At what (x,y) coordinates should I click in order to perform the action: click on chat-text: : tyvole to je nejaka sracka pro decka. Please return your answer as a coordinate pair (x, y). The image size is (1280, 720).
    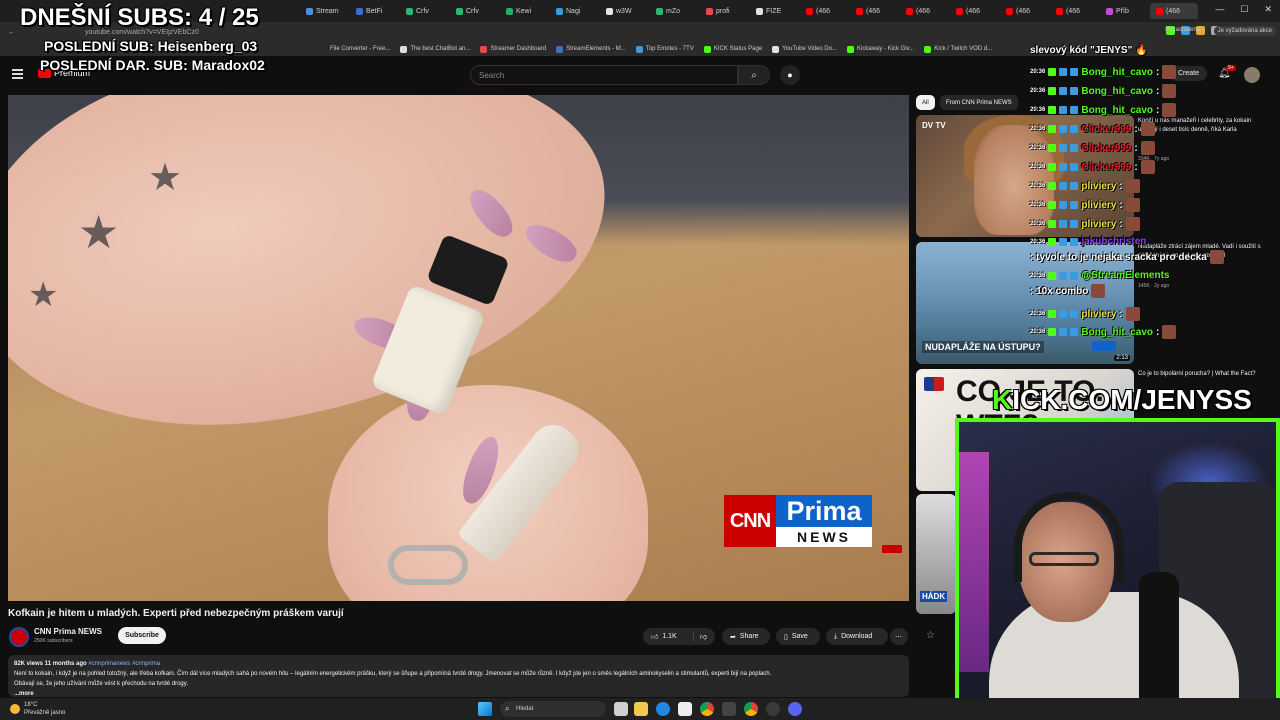
    Looking at the image, I should click on (1118, 257).